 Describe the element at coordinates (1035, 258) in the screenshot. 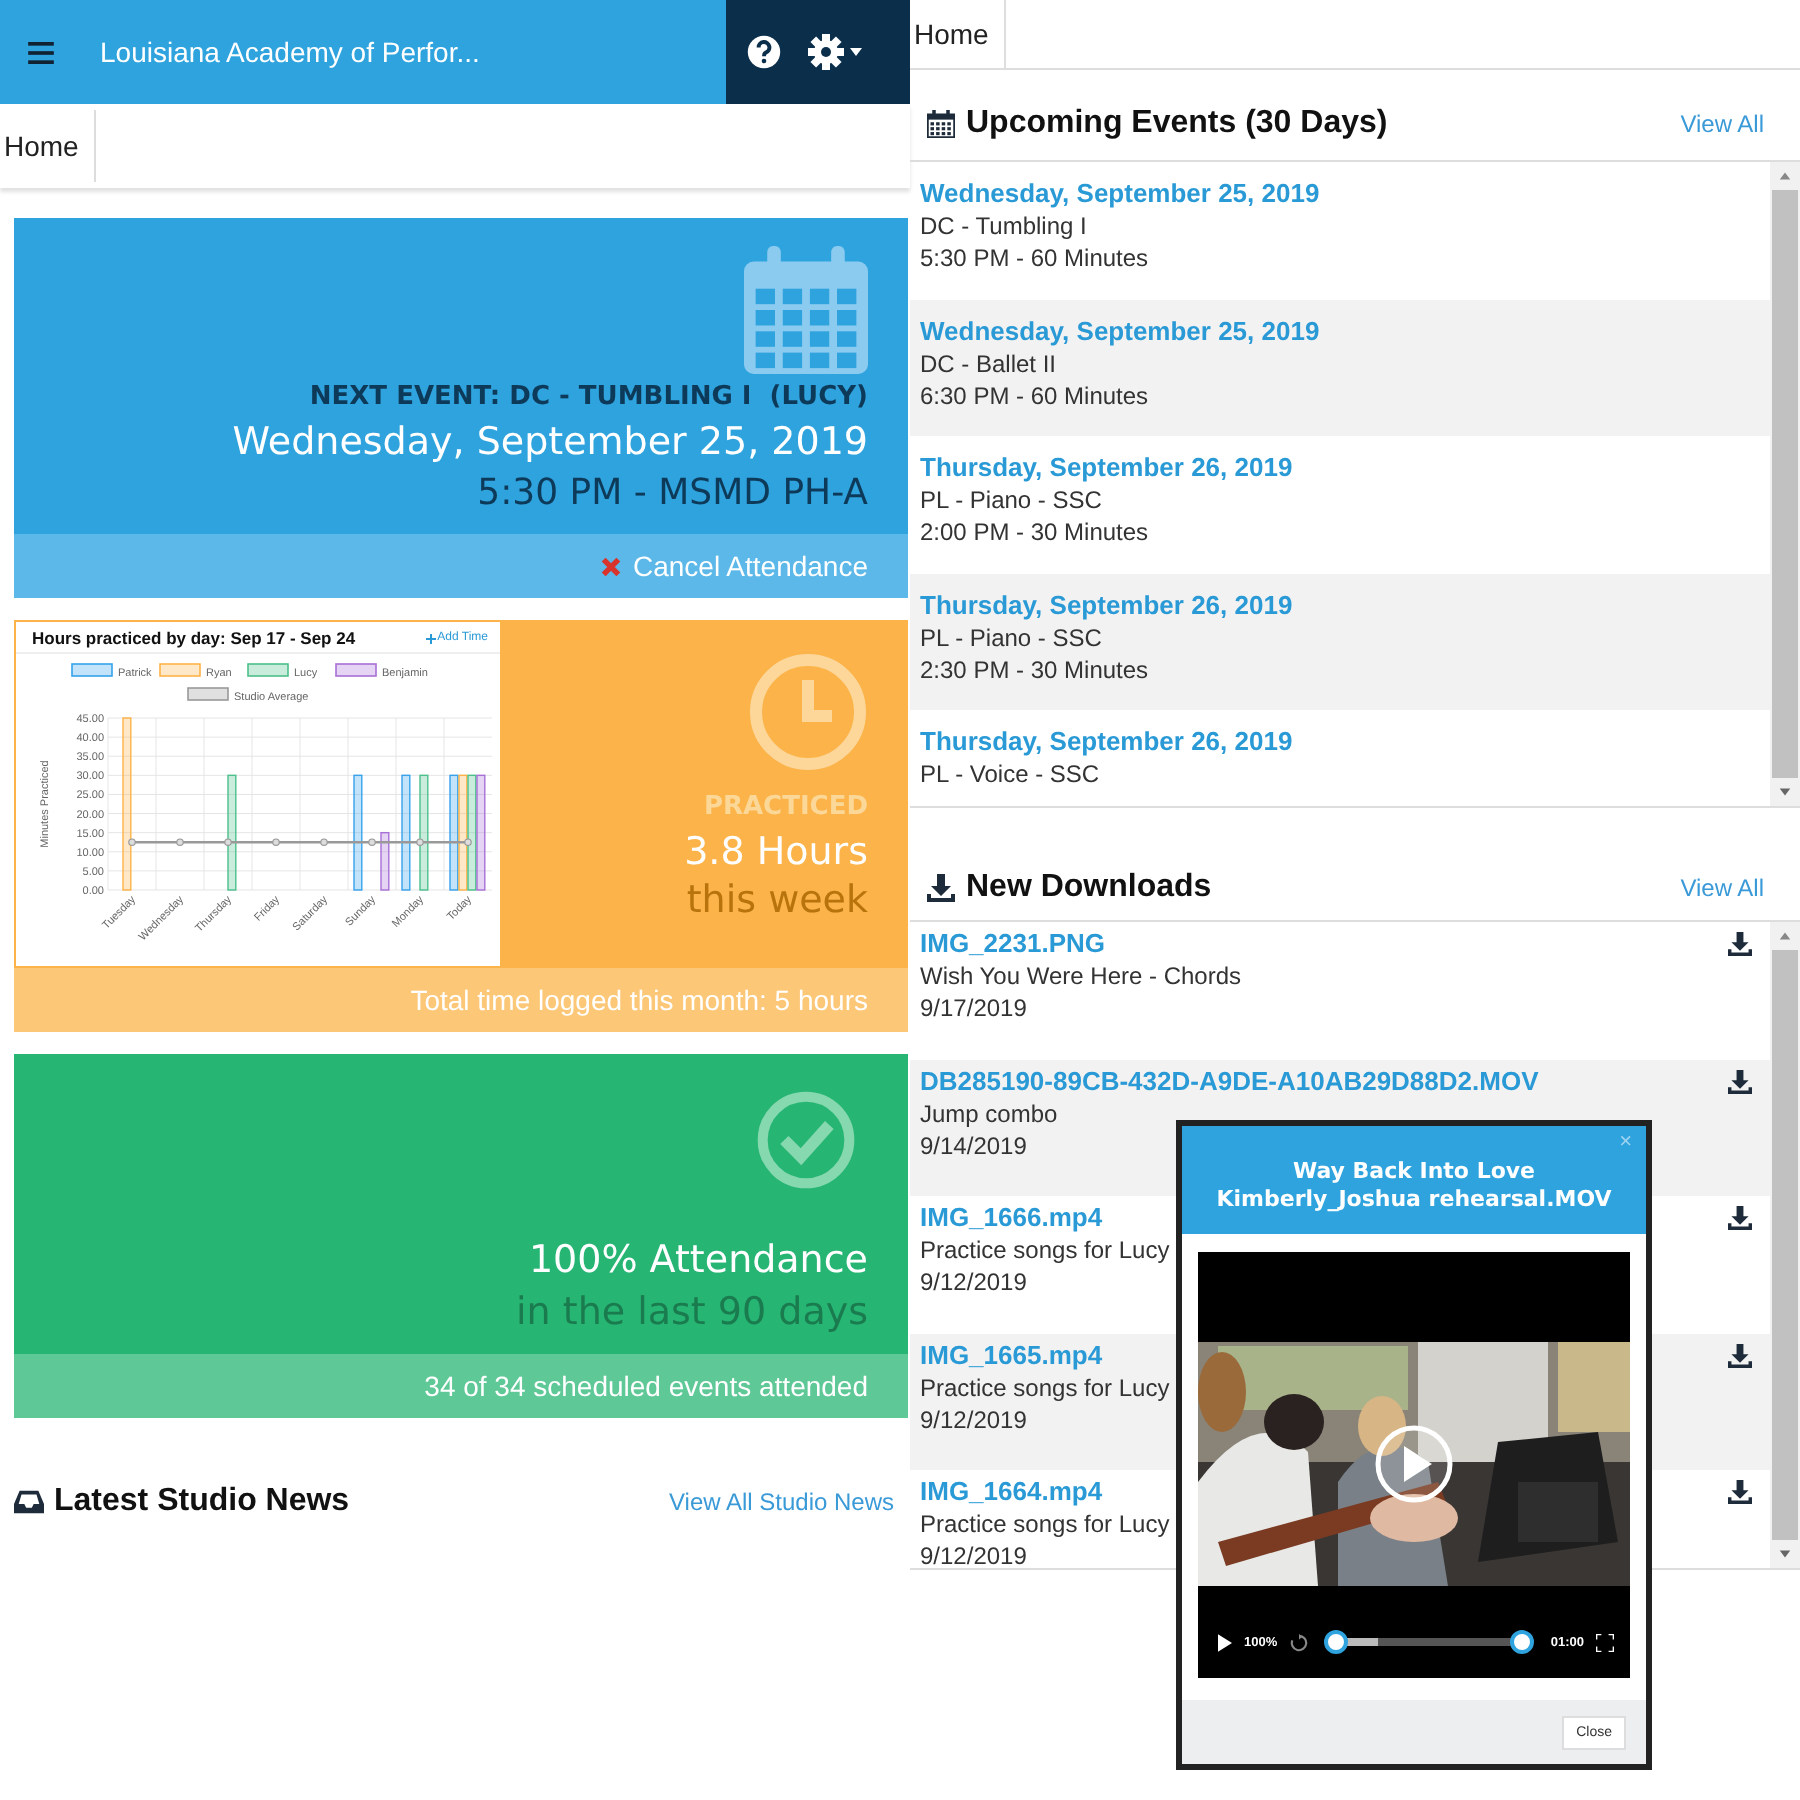

I see `event-time: 5:30 PM - 60 Minutes` at that location.